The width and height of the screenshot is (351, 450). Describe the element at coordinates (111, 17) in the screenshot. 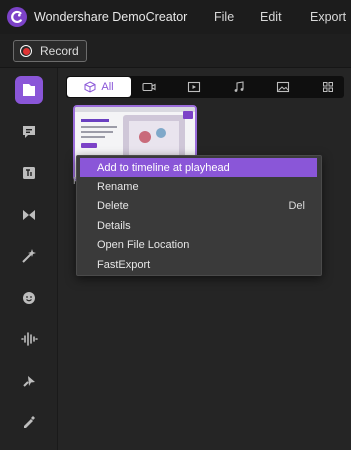

I see `app-title: Wondershare DemoCreator` at that location.